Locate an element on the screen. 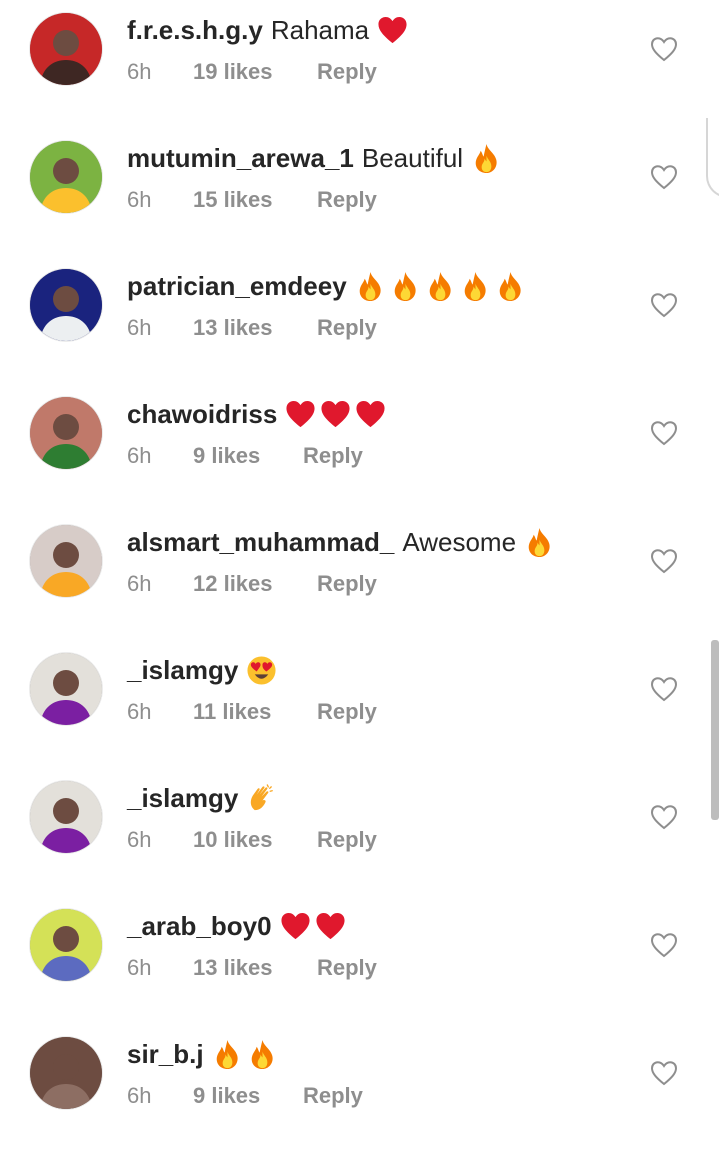 This screenshot has width=719, height=1152. comment-item: patrician_emdeey 6h 13 likes Reply is located at coordinates (359, 320).